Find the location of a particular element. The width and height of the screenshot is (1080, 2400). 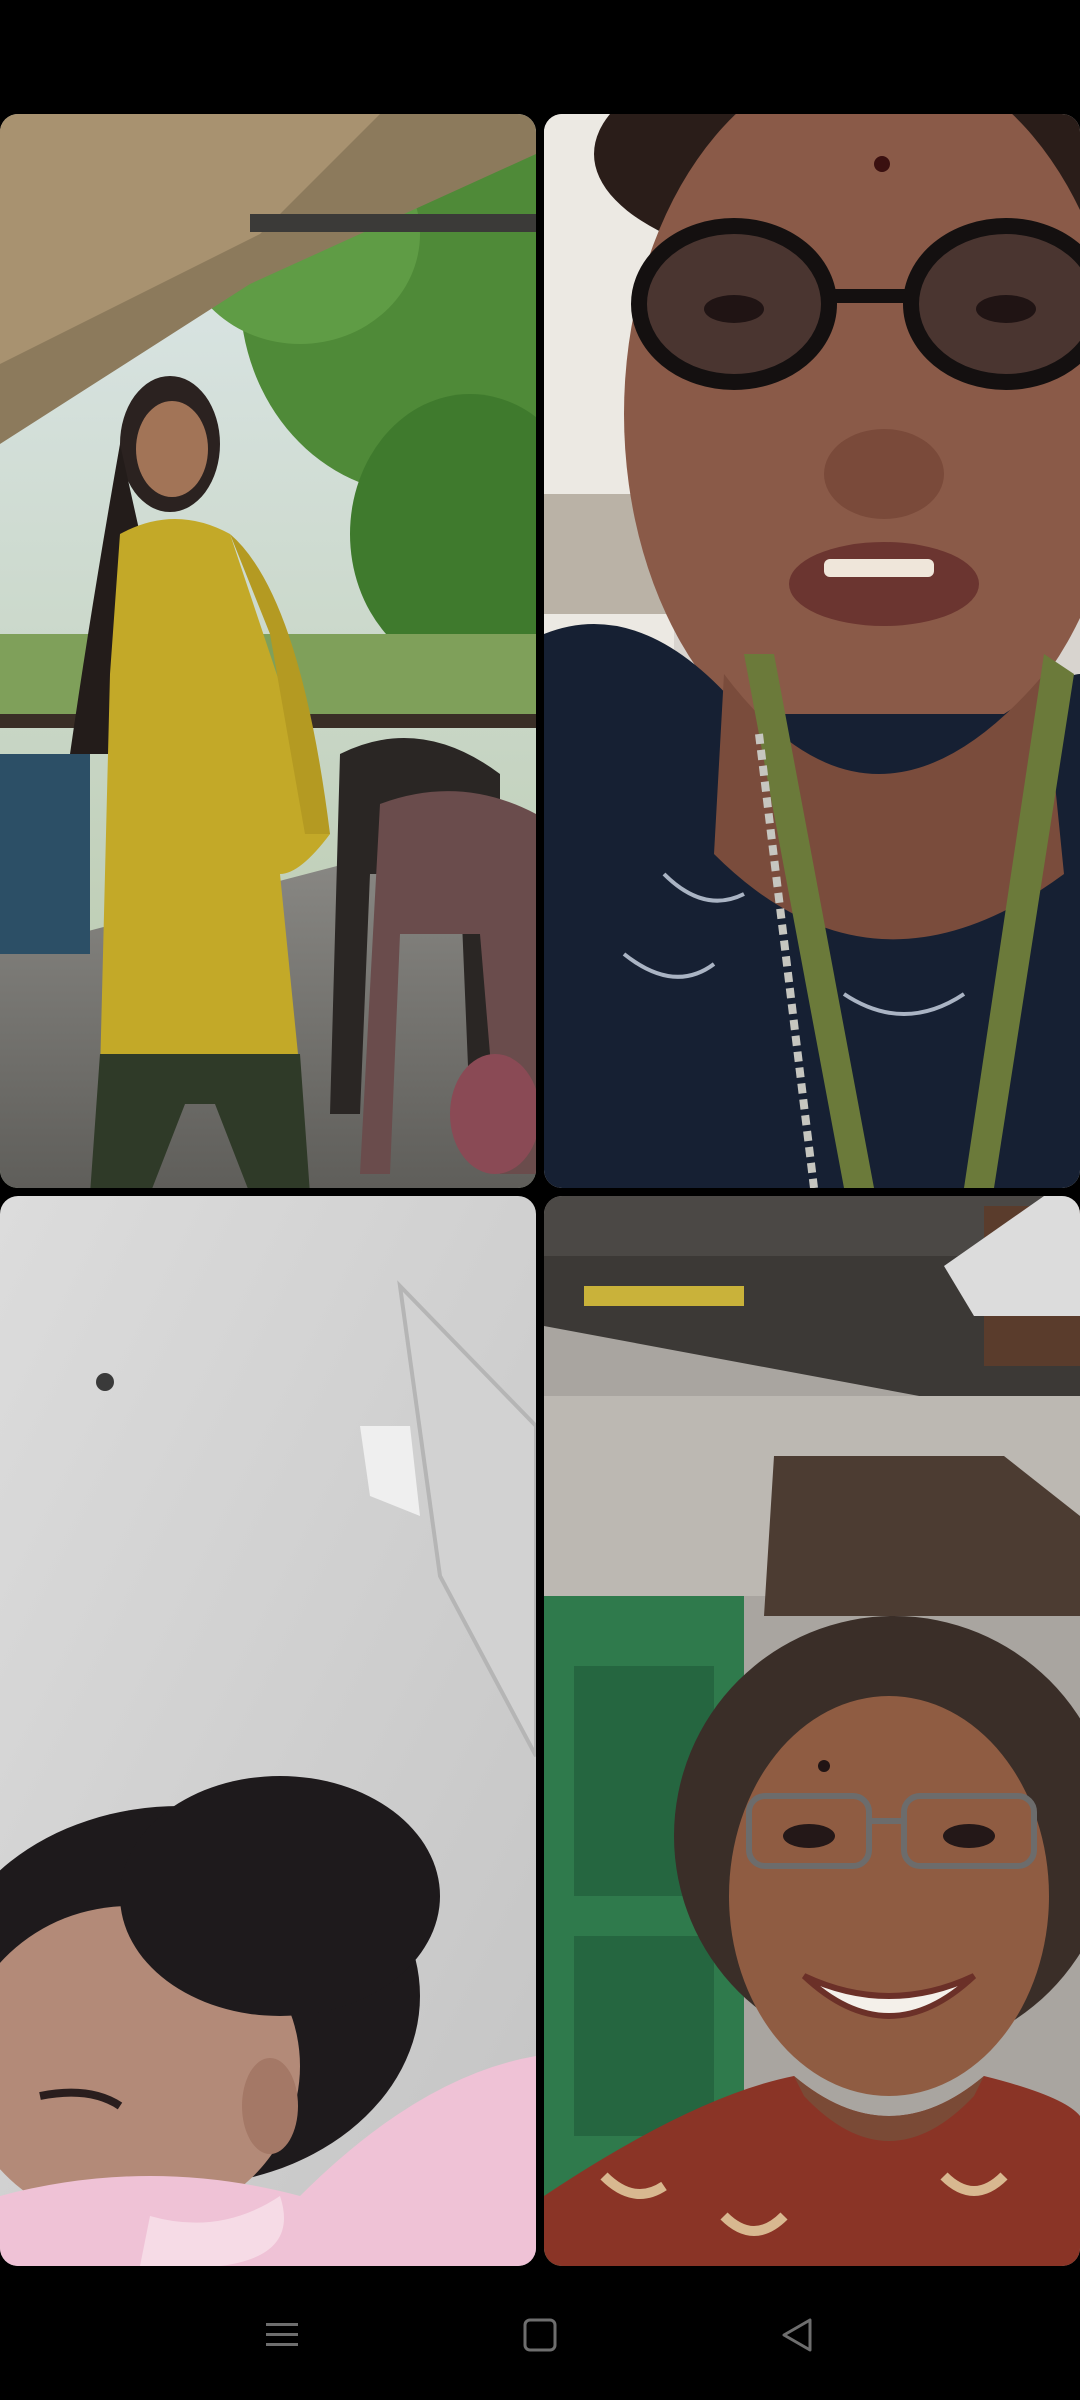

back-icon is located at coordinates (797, 2335).